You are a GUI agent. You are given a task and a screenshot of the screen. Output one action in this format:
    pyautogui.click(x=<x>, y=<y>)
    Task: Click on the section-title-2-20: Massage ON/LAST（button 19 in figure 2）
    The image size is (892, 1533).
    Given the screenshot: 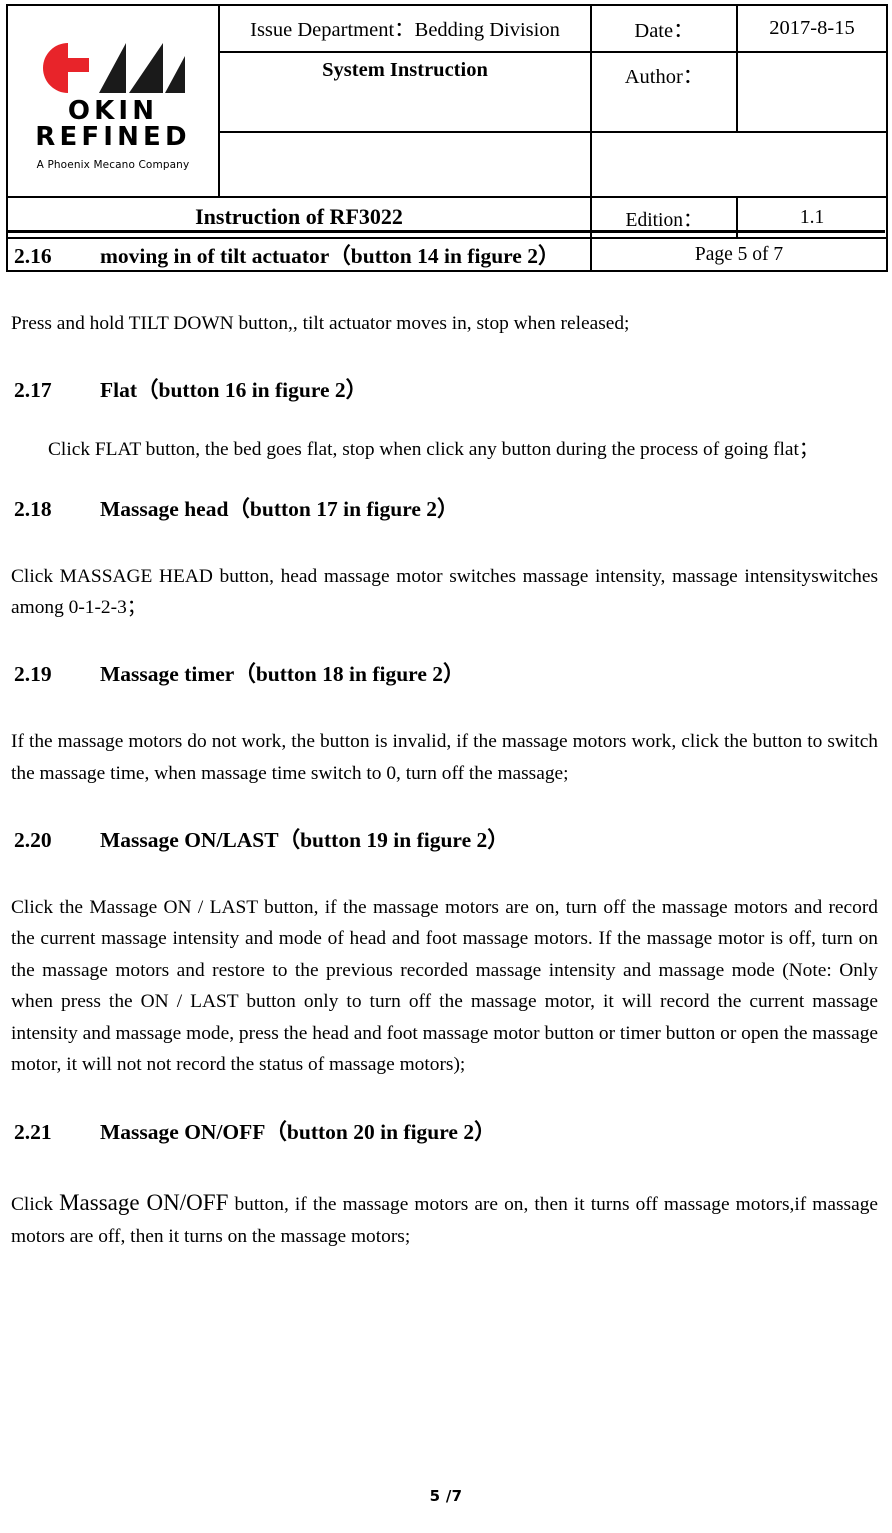 What is the action you would take?
    pyautogui.click(x=304, y=840)
    